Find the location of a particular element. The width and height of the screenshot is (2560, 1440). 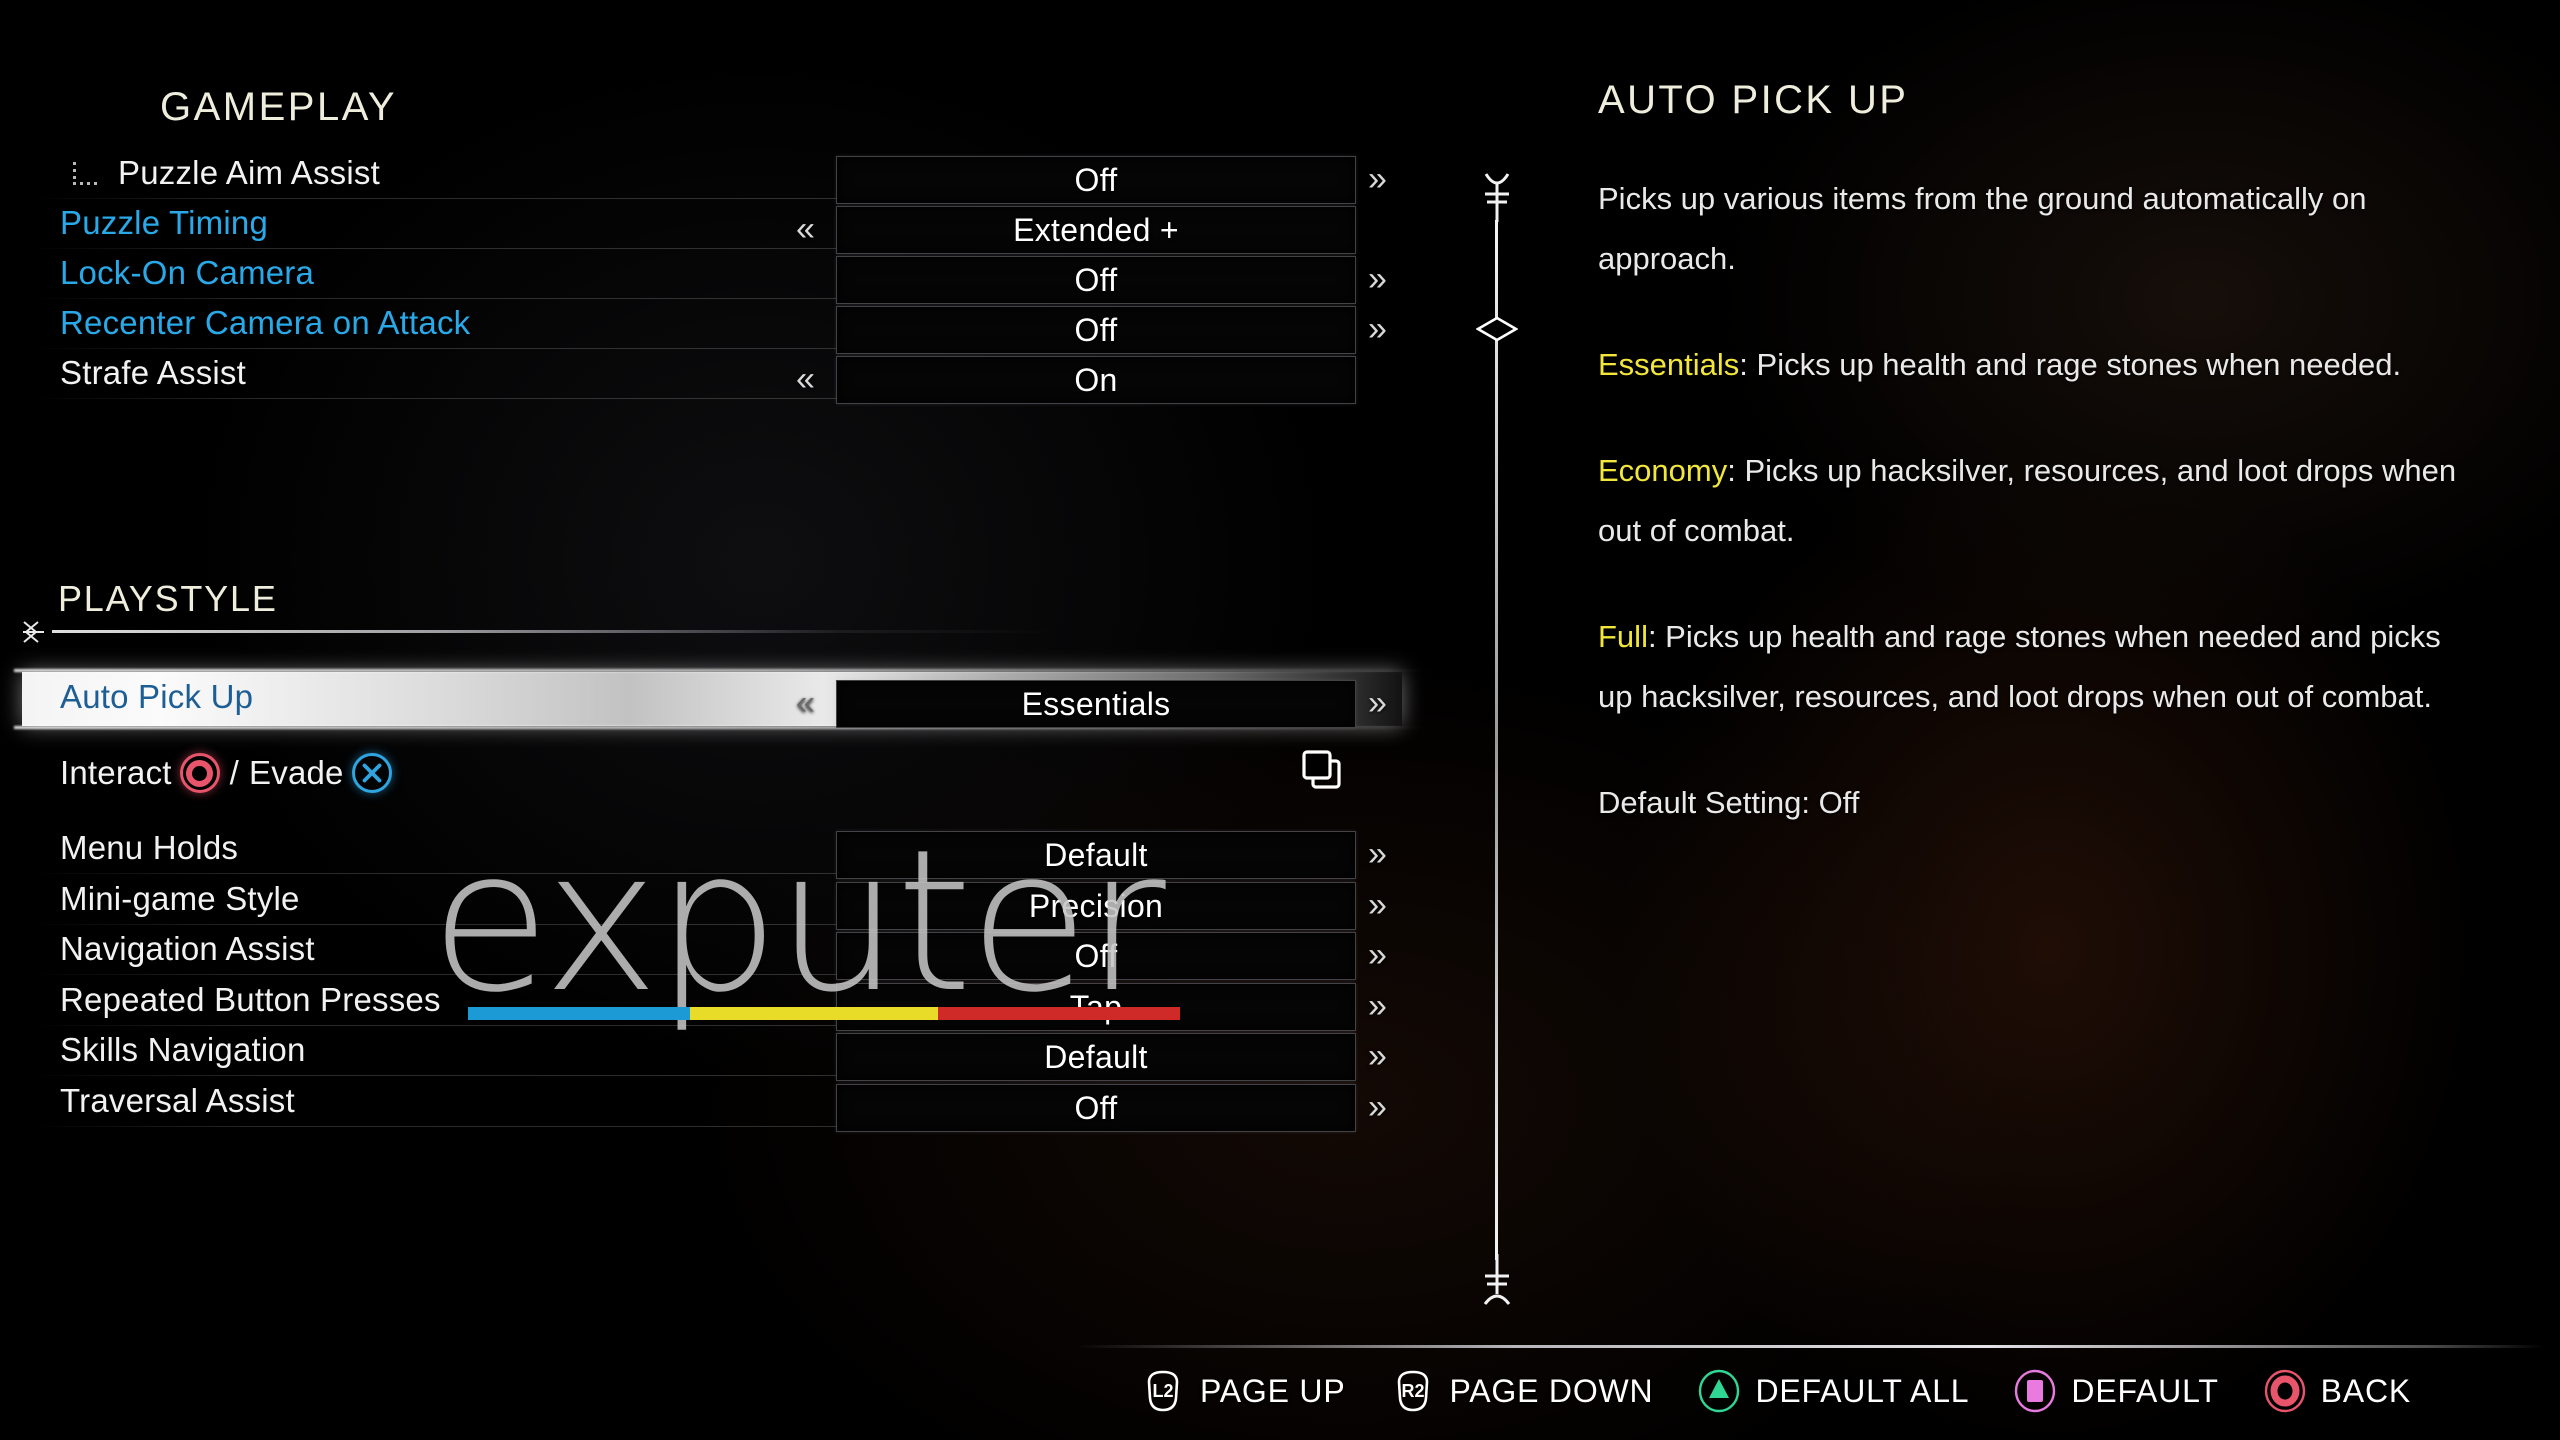

r2-trigger-icon: R2 is located at coordinates (1413, 1391).